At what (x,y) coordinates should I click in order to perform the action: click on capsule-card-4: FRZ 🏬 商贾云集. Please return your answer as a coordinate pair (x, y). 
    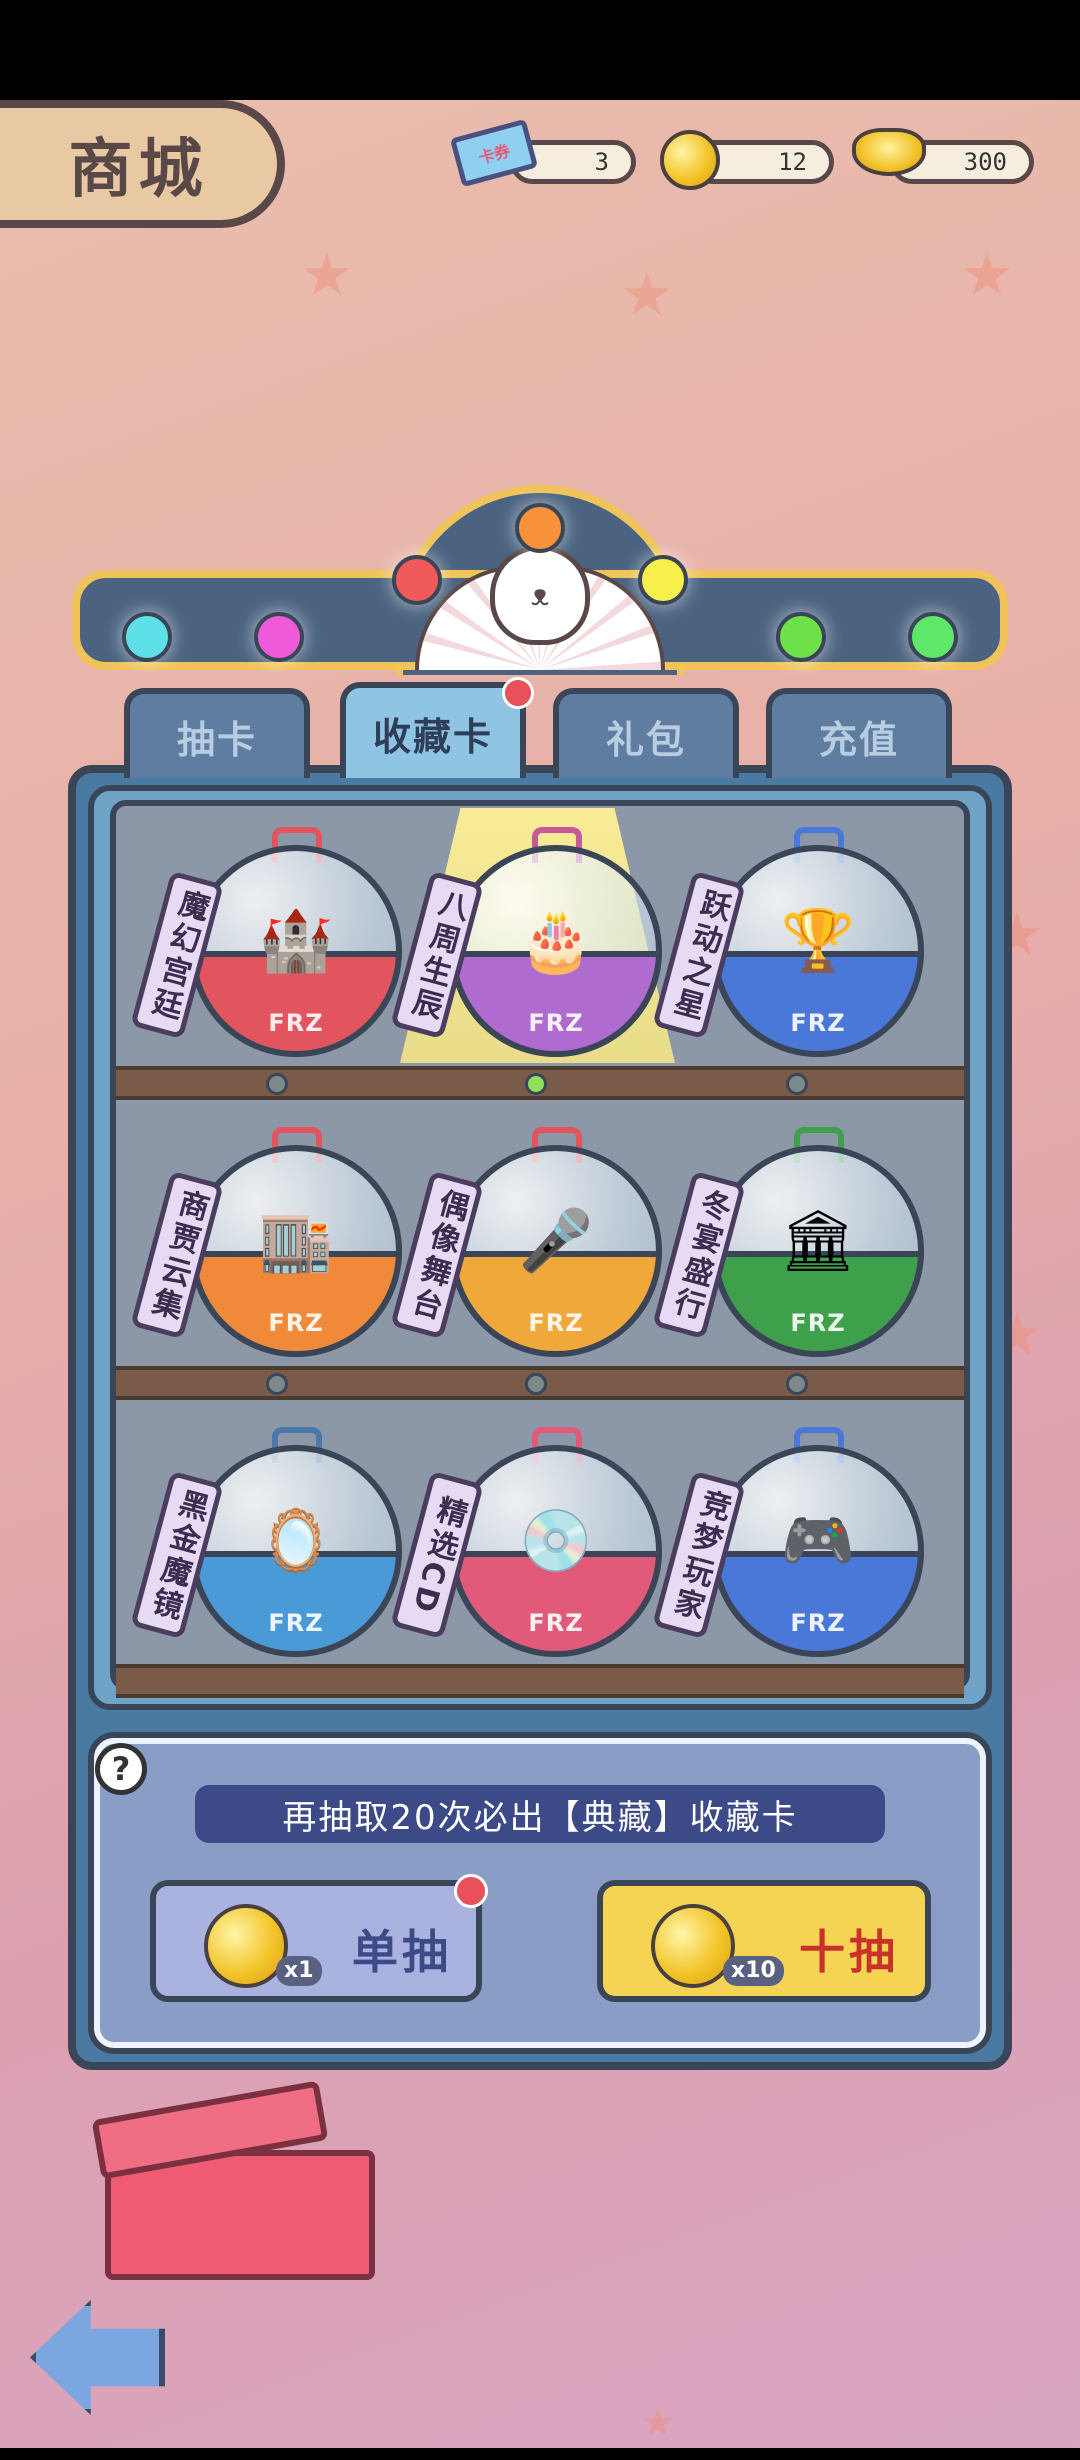
    Looking at the image, I should click on (266, 1242).